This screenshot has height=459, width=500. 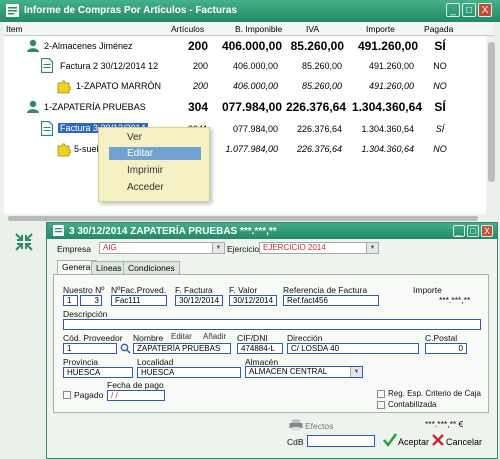 What do you see at coordinates (155, 187) in the screenshot?
I see `menu-item-acceder: Acceder` at bounding box center [155, 187].